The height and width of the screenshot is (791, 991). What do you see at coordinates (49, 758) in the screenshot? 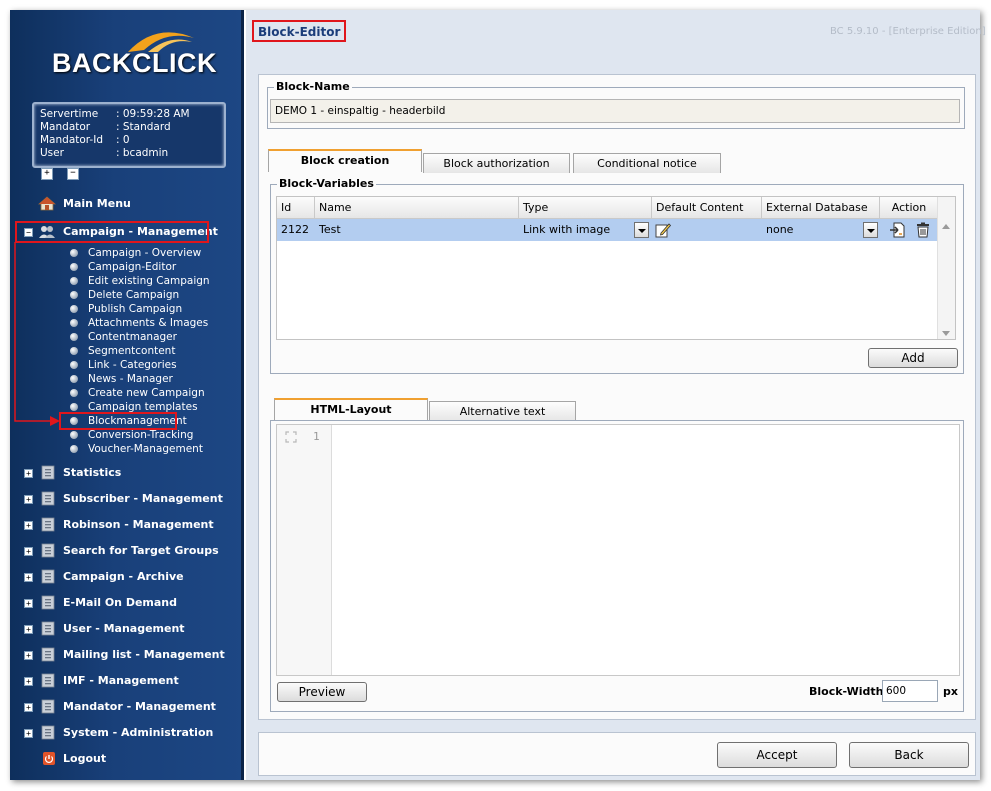
I see `power-icon` at bounding box center [49, 758].